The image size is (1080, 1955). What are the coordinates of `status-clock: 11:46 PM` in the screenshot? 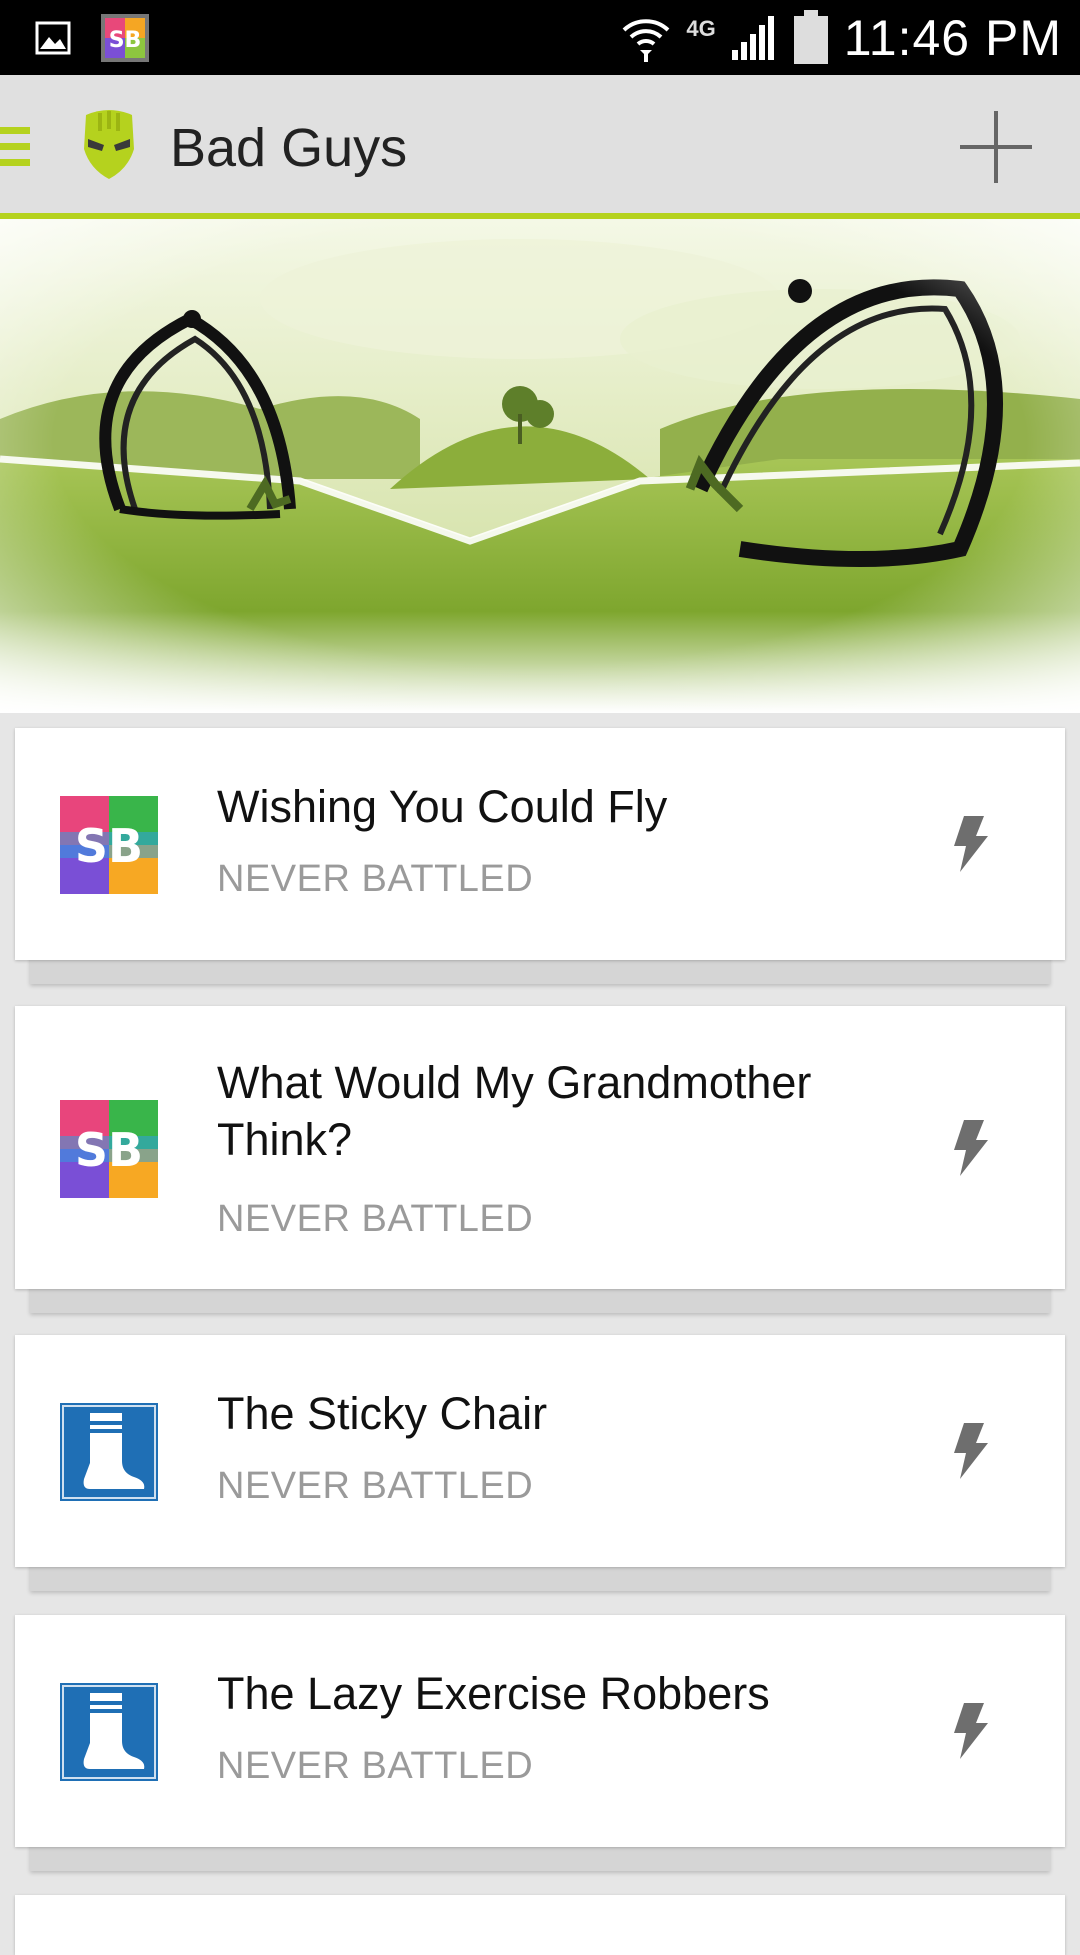 It's located at (952, 37).